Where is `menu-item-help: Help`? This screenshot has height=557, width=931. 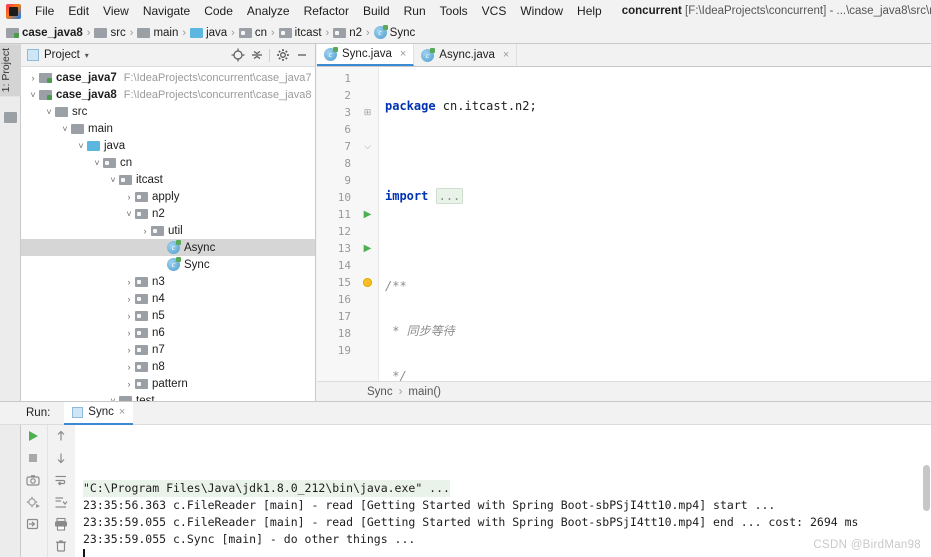
menu-item-help: Help is located at coordinates (589, 11).